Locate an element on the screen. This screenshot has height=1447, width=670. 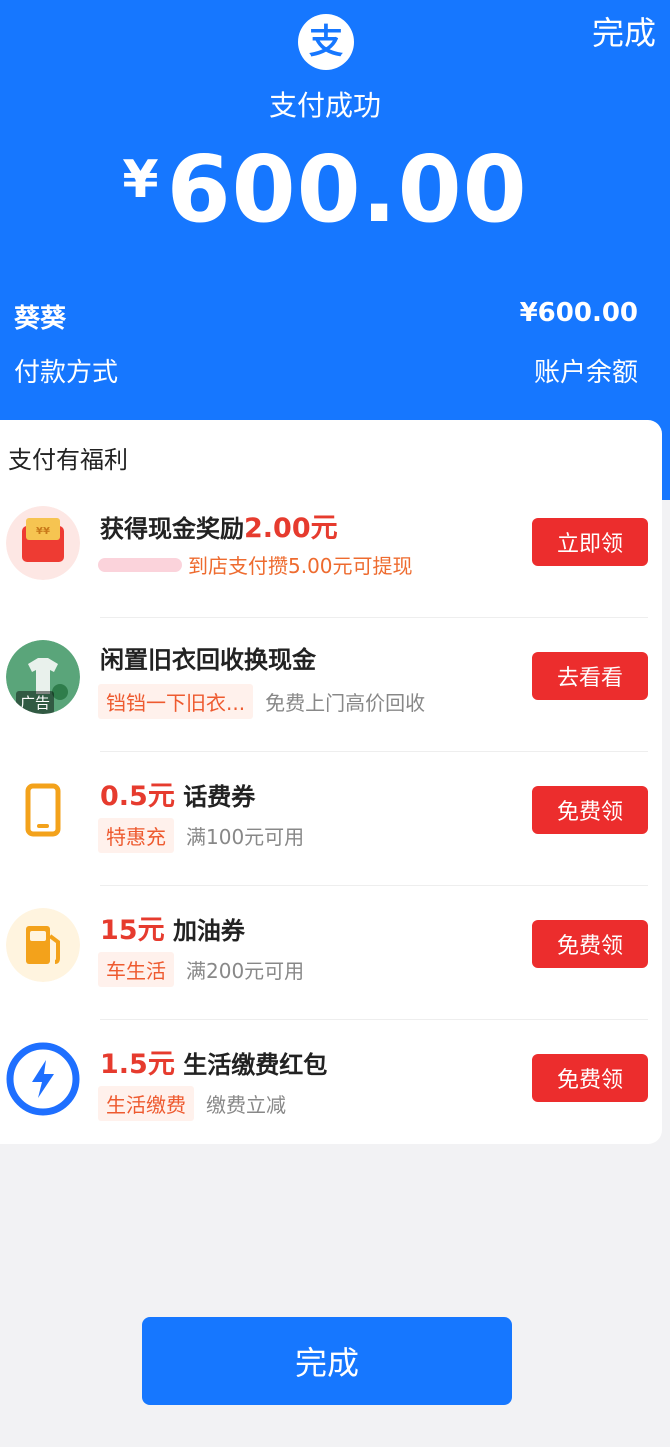
lightning-icon is located at coordinates (43, 1079).